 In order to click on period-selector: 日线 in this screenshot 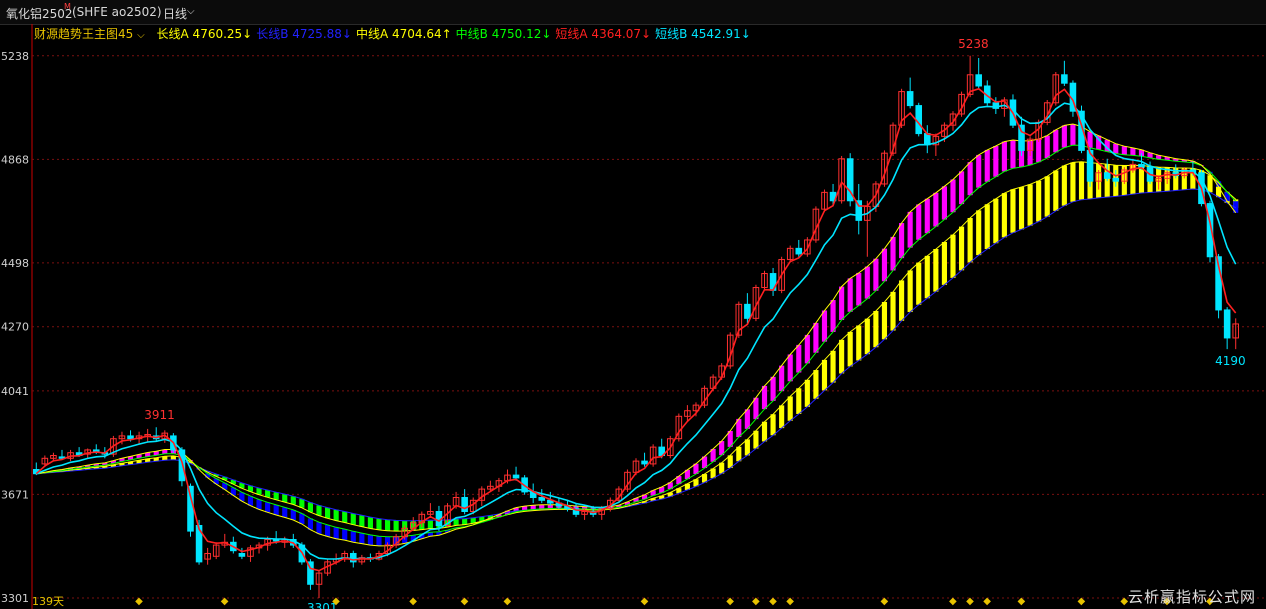, I will do `click(175, 13)`.